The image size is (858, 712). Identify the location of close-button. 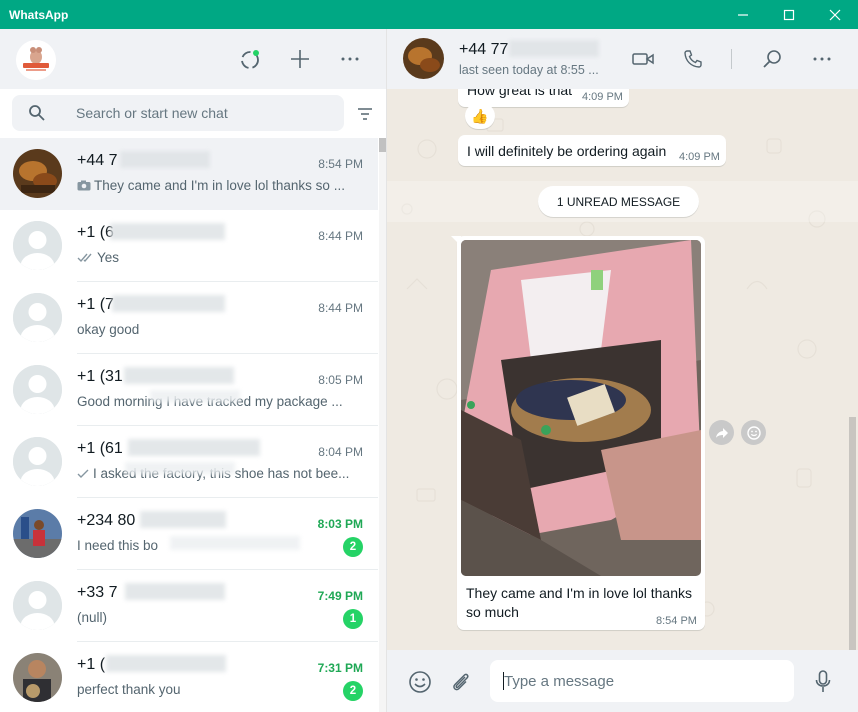
(835, 14).